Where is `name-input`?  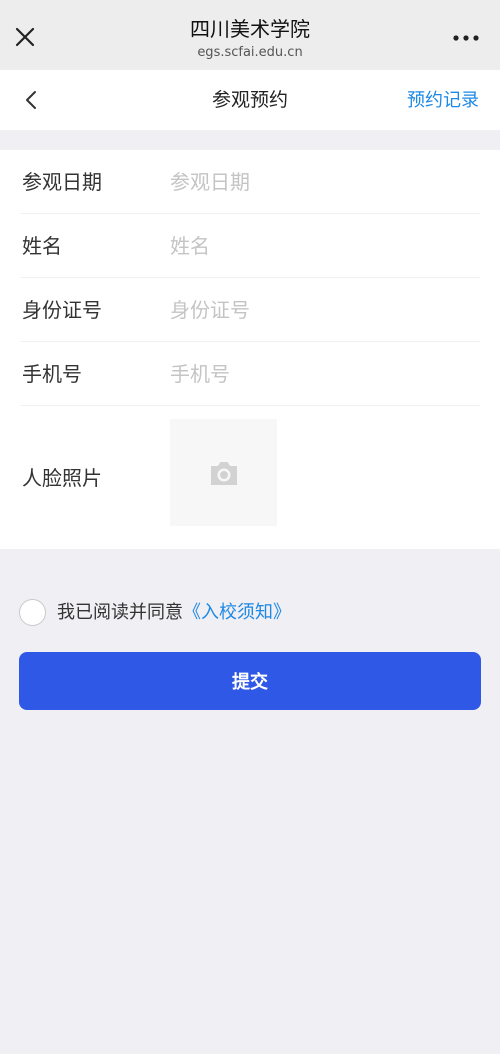 name-input is located at coordinates (325, 246).